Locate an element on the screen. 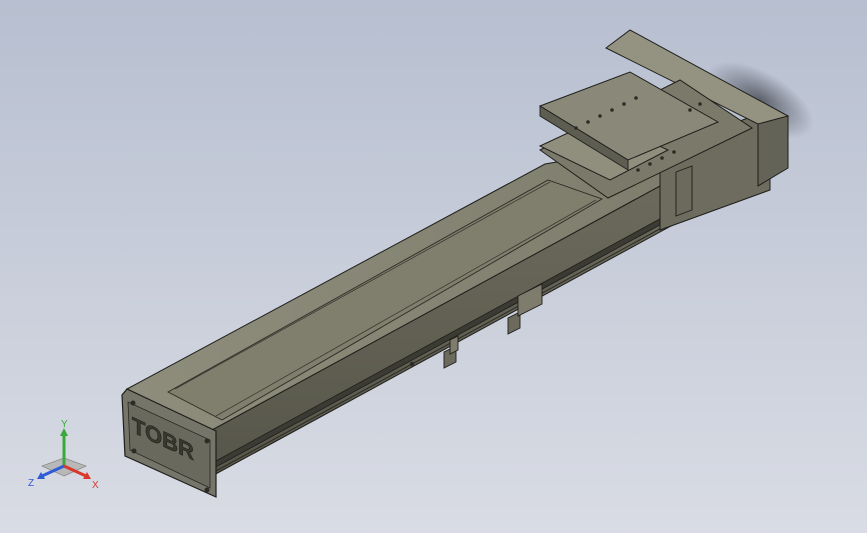  motor-box-front is located at coordinates (773, 151).